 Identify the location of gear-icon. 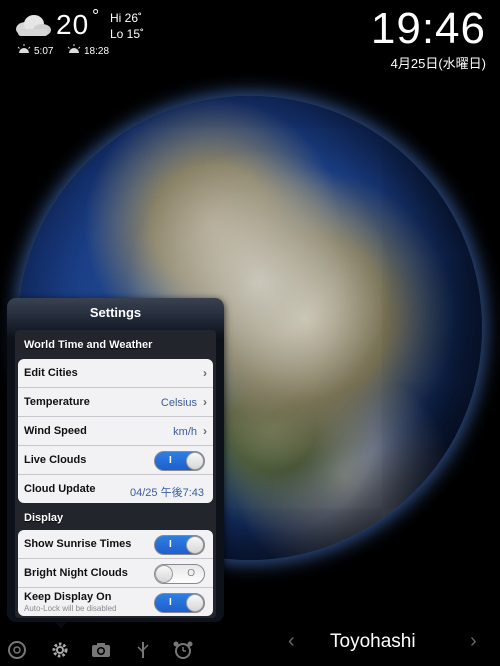
(60, 650).